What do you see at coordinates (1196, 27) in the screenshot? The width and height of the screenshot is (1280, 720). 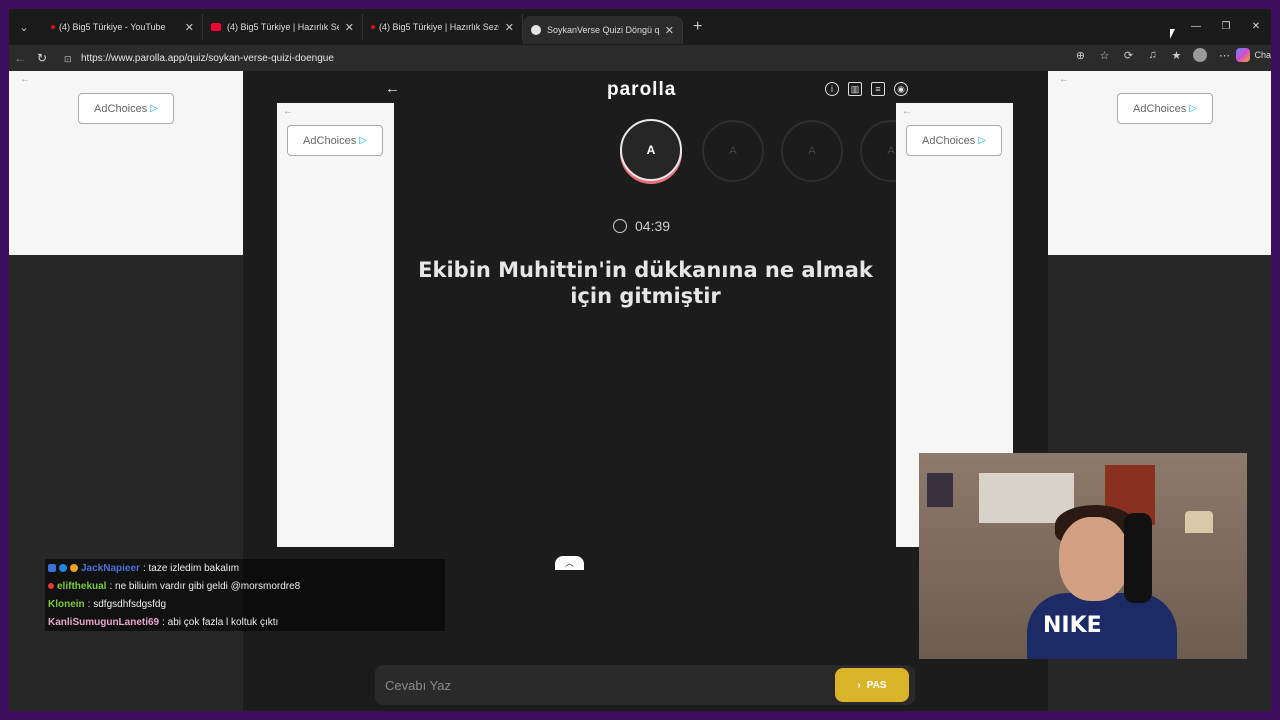 I see `minimize-icon: —` at bounding box center [1196, 27].